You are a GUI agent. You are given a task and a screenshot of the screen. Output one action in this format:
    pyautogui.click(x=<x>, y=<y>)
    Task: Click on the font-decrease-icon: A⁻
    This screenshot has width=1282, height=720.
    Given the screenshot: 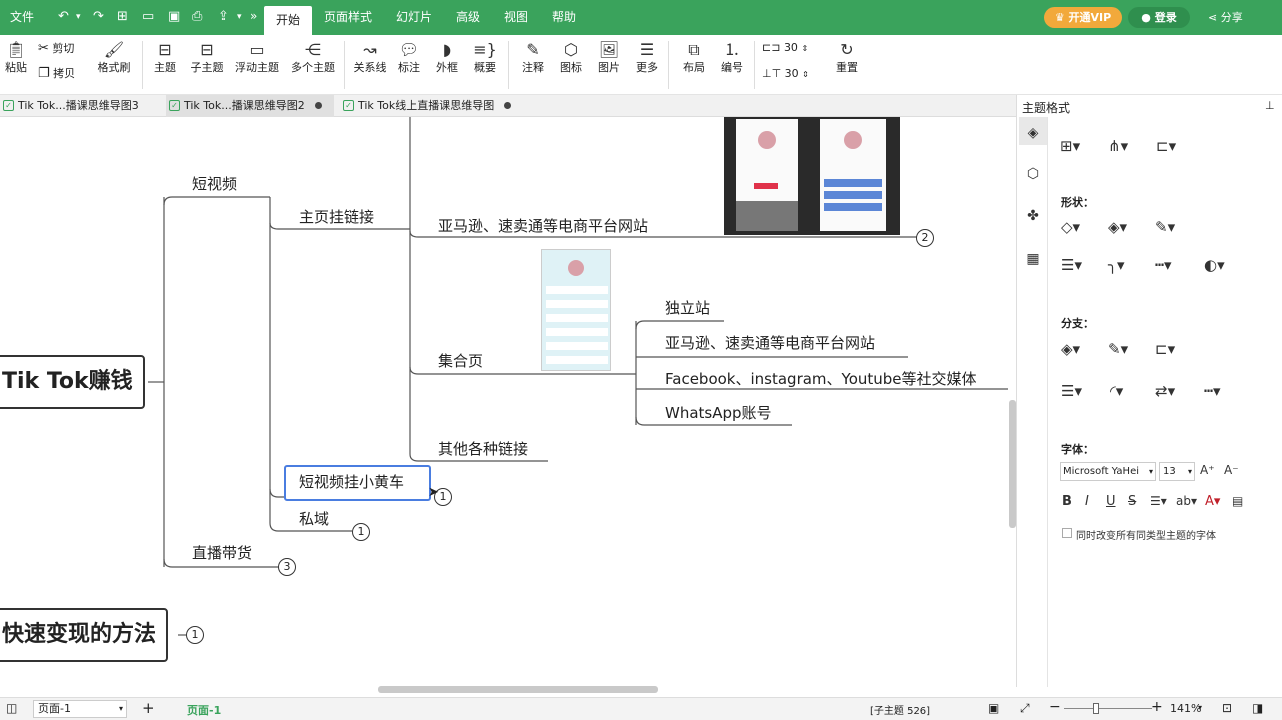 What is the action you would take?
    pyautogui.click(x=1231, y=470)
    